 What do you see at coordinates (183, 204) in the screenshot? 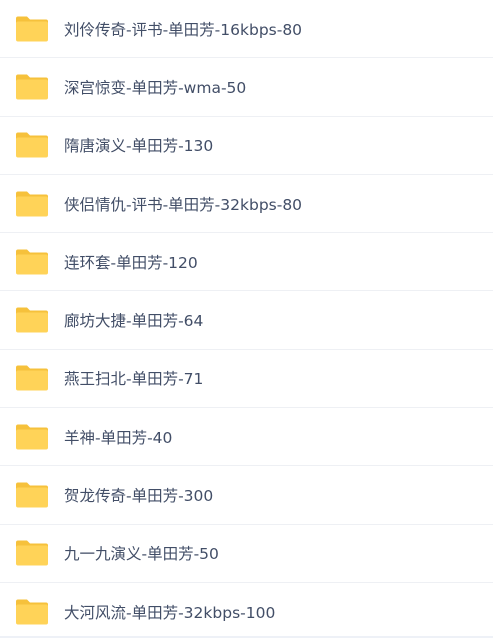
I see `folder-name: 侠侣情仇-评书-单田芳-32kbps-80` at bounding box center [183, 204].